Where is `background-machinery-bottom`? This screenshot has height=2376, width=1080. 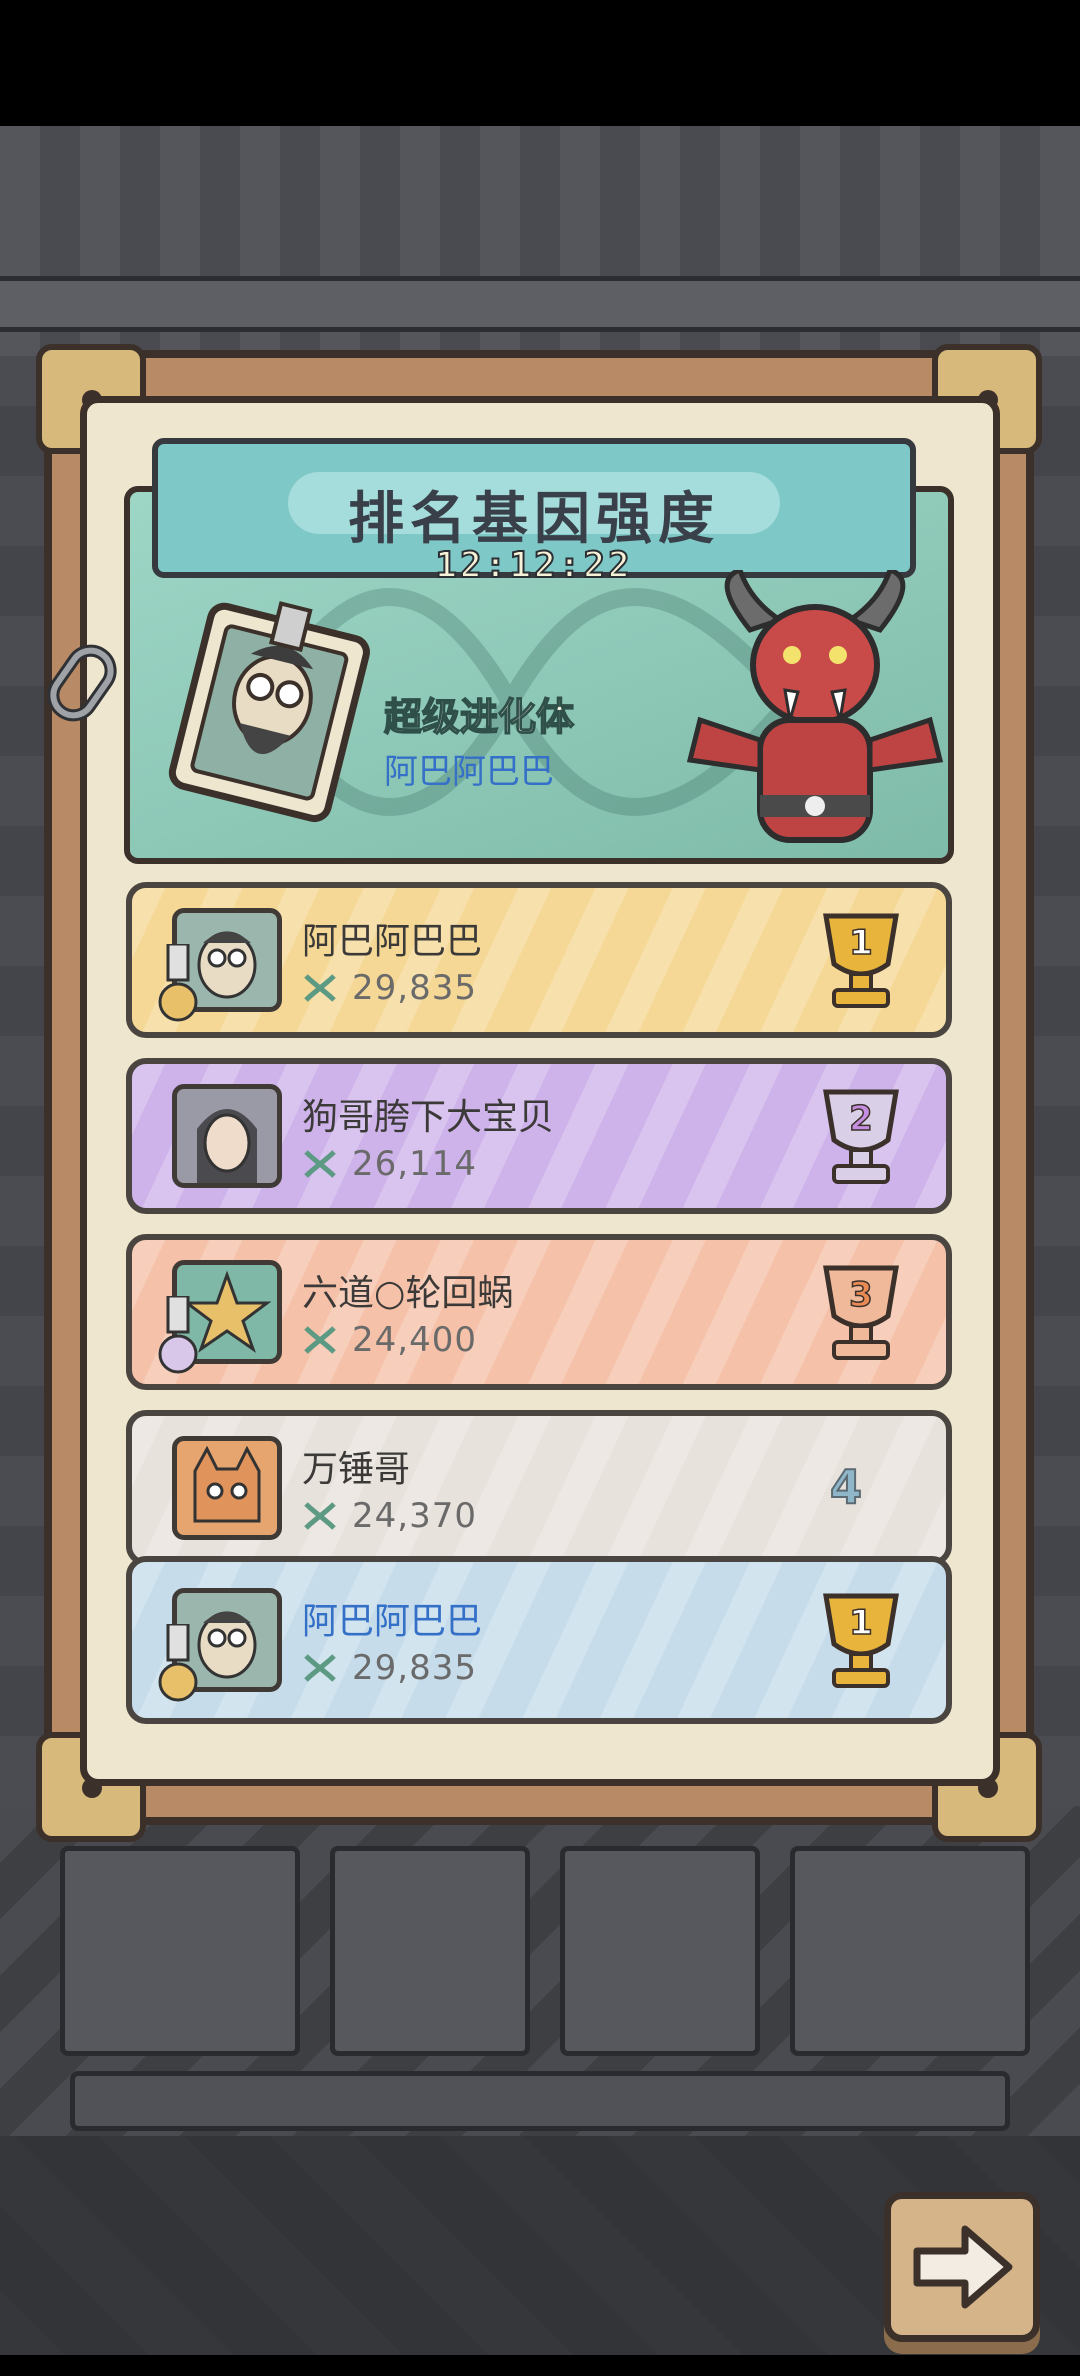
background-machinery-bottom is located at coordinates (540, 1971).